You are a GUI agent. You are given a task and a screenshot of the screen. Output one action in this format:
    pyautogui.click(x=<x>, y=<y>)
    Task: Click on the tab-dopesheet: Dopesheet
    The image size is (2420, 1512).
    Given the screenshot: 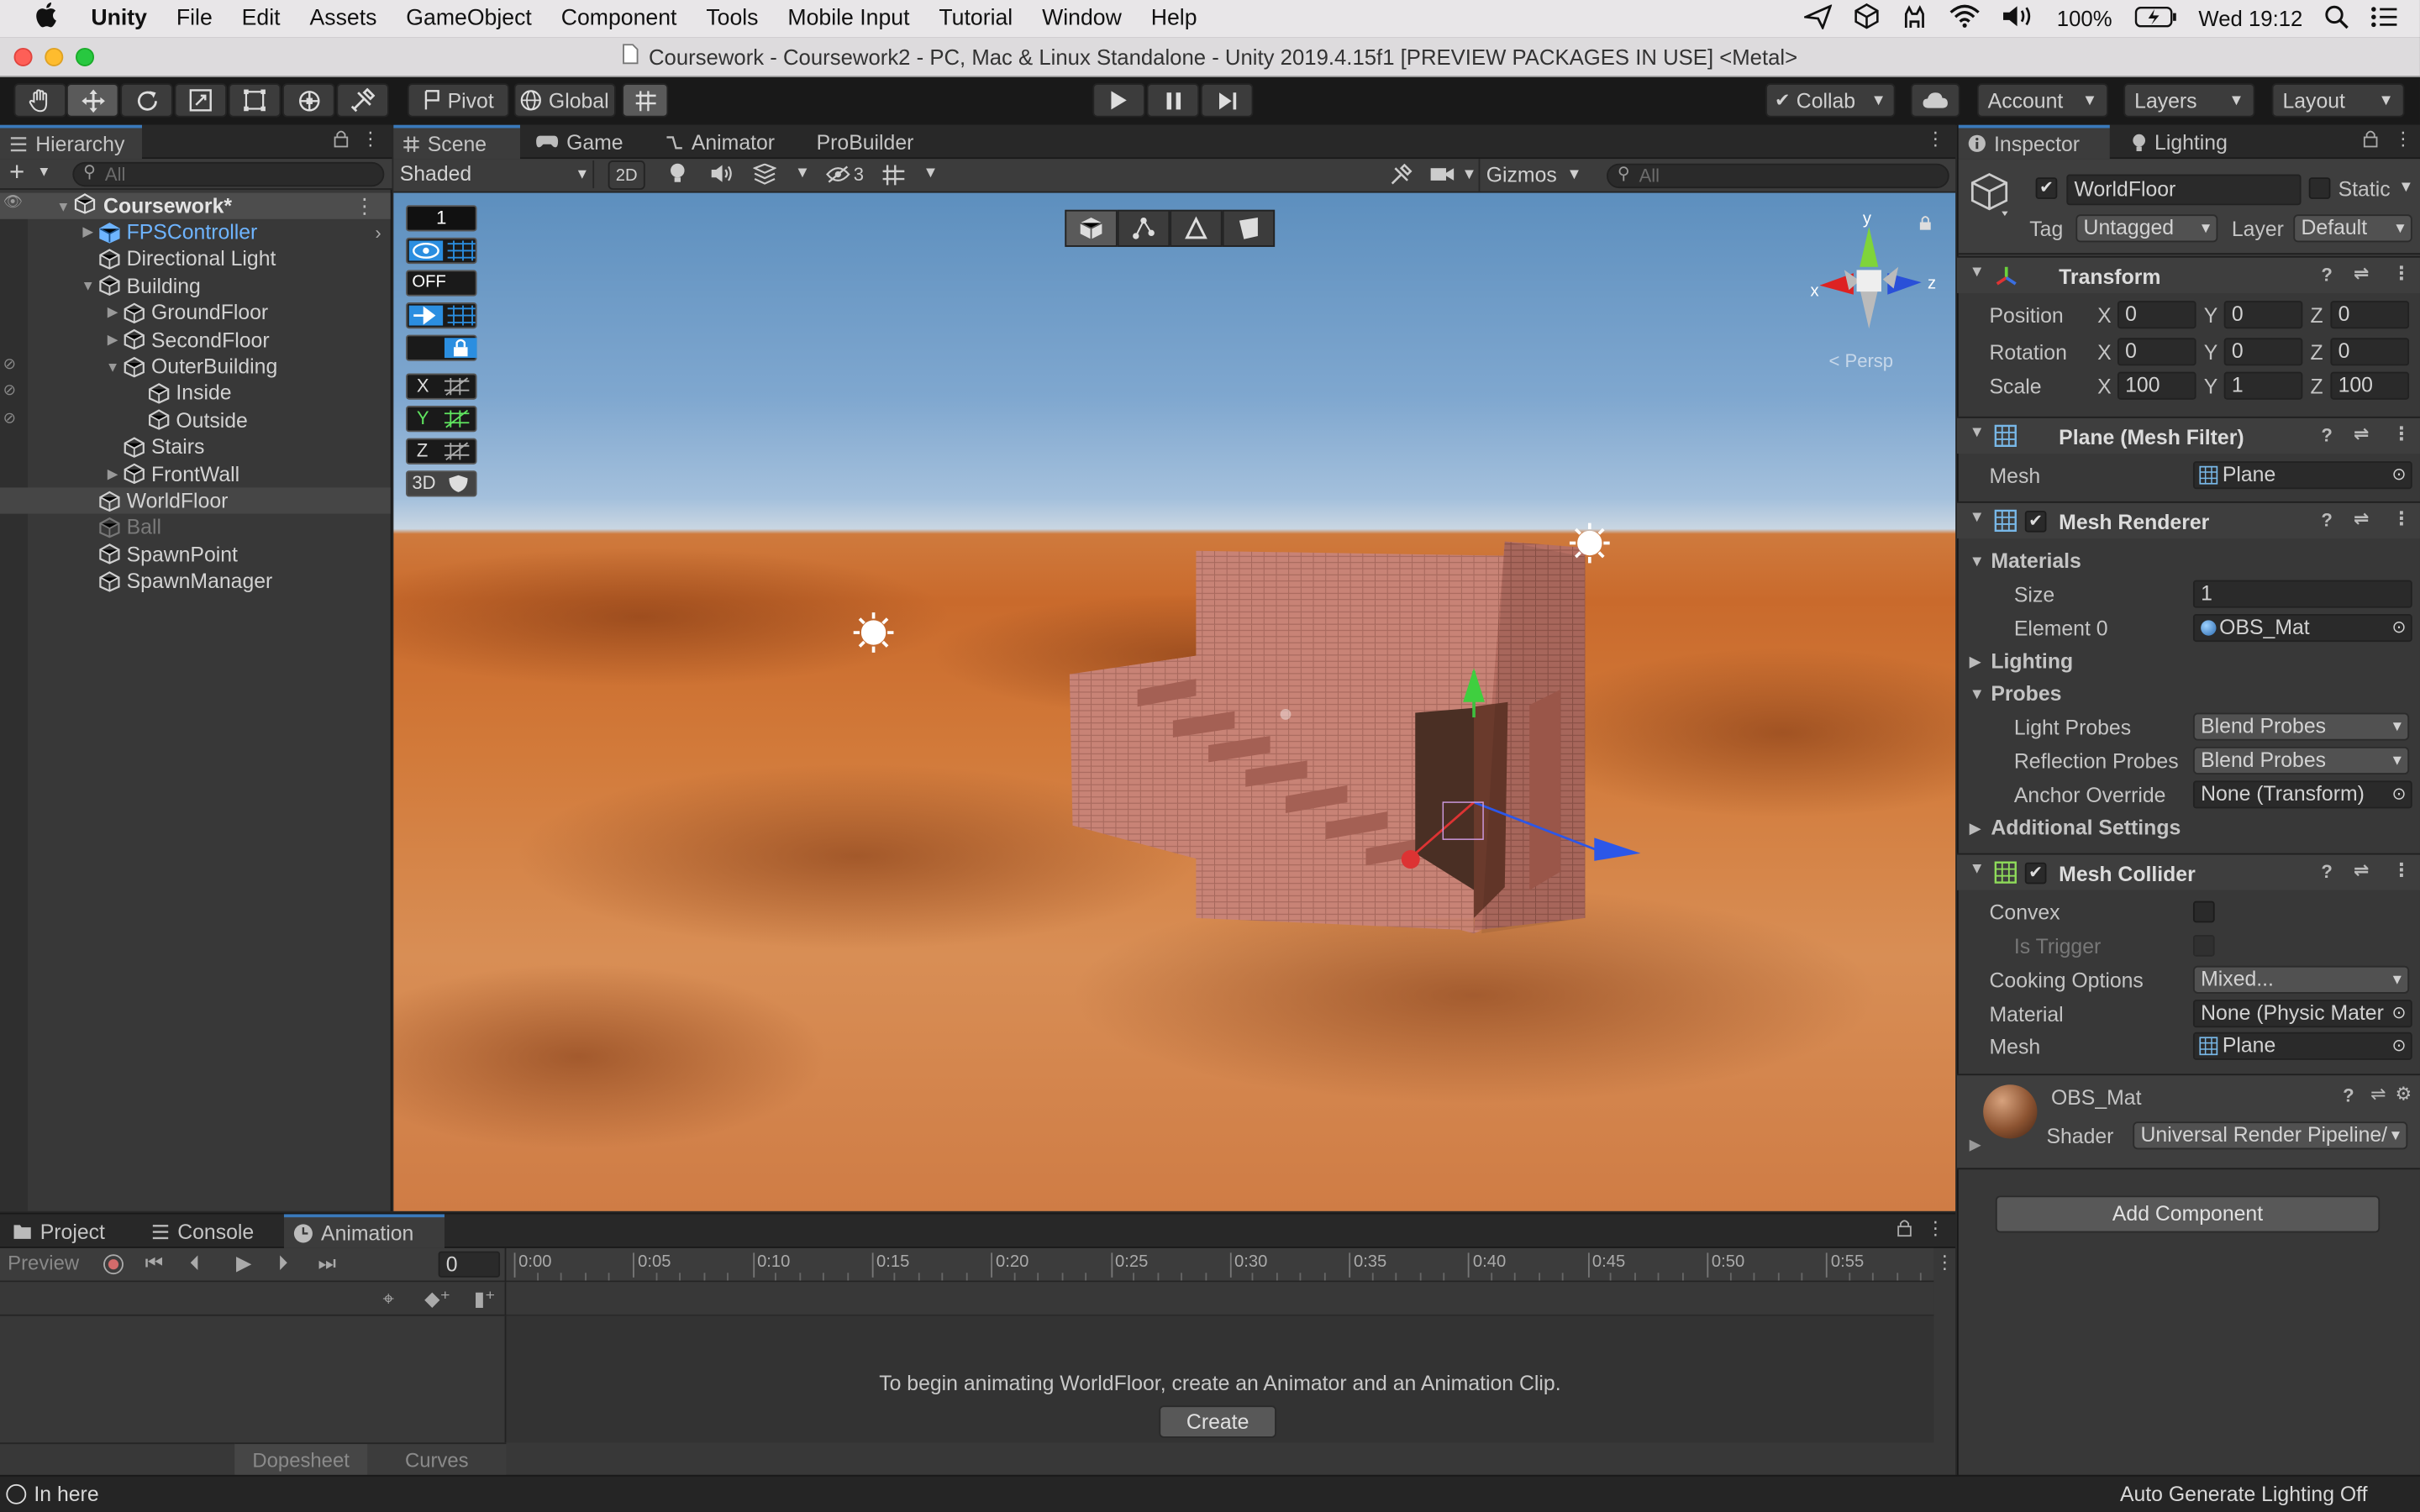 What is the action you would take?
    pyautogui.click(x=301, y=1460)
    